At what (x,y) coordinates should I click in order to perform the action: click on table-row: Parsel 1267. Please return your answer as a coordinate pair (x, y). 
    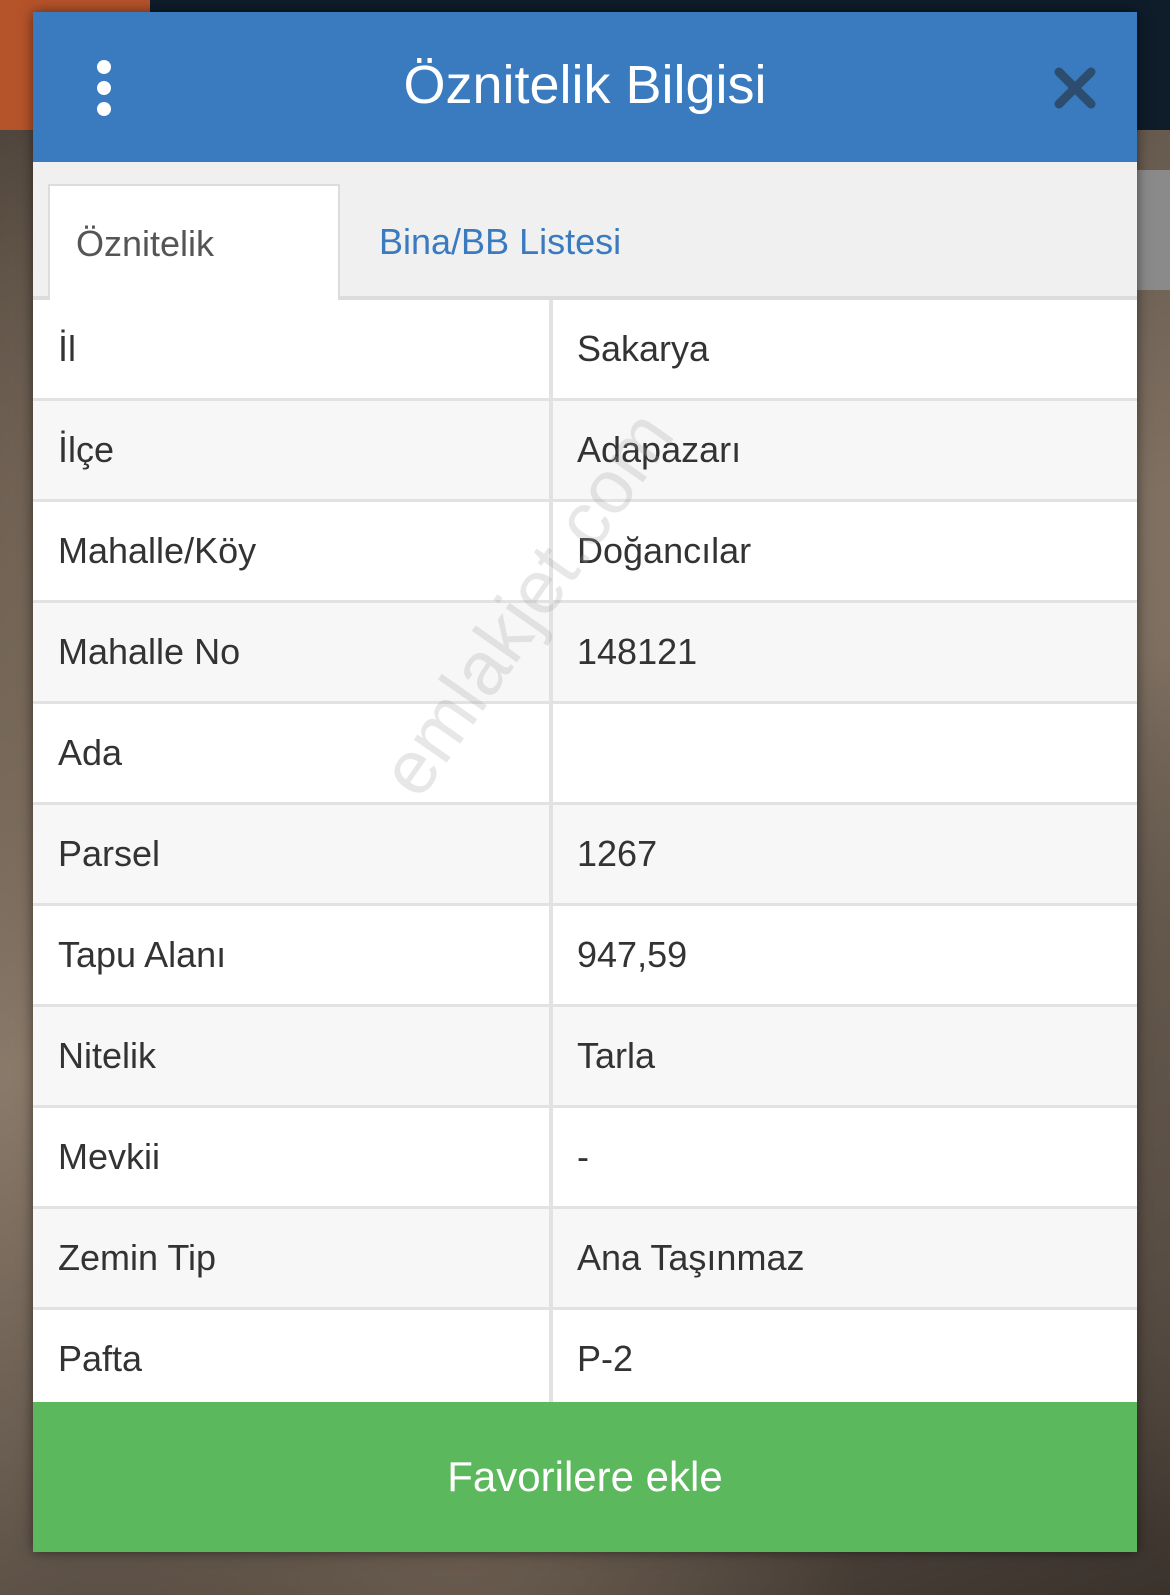
    Looking at the image, I should click on (585, 855).